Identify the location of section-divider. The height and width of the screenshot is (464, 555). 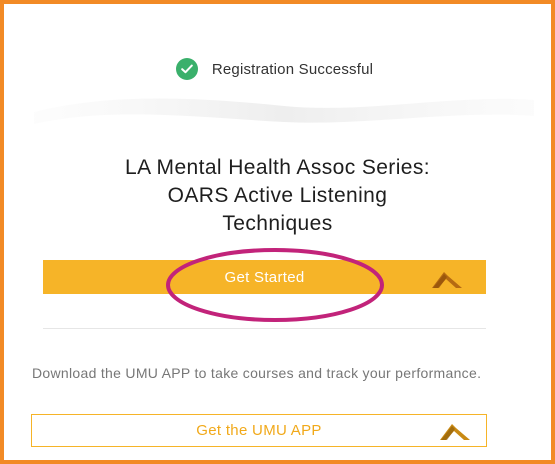
(264, 328).